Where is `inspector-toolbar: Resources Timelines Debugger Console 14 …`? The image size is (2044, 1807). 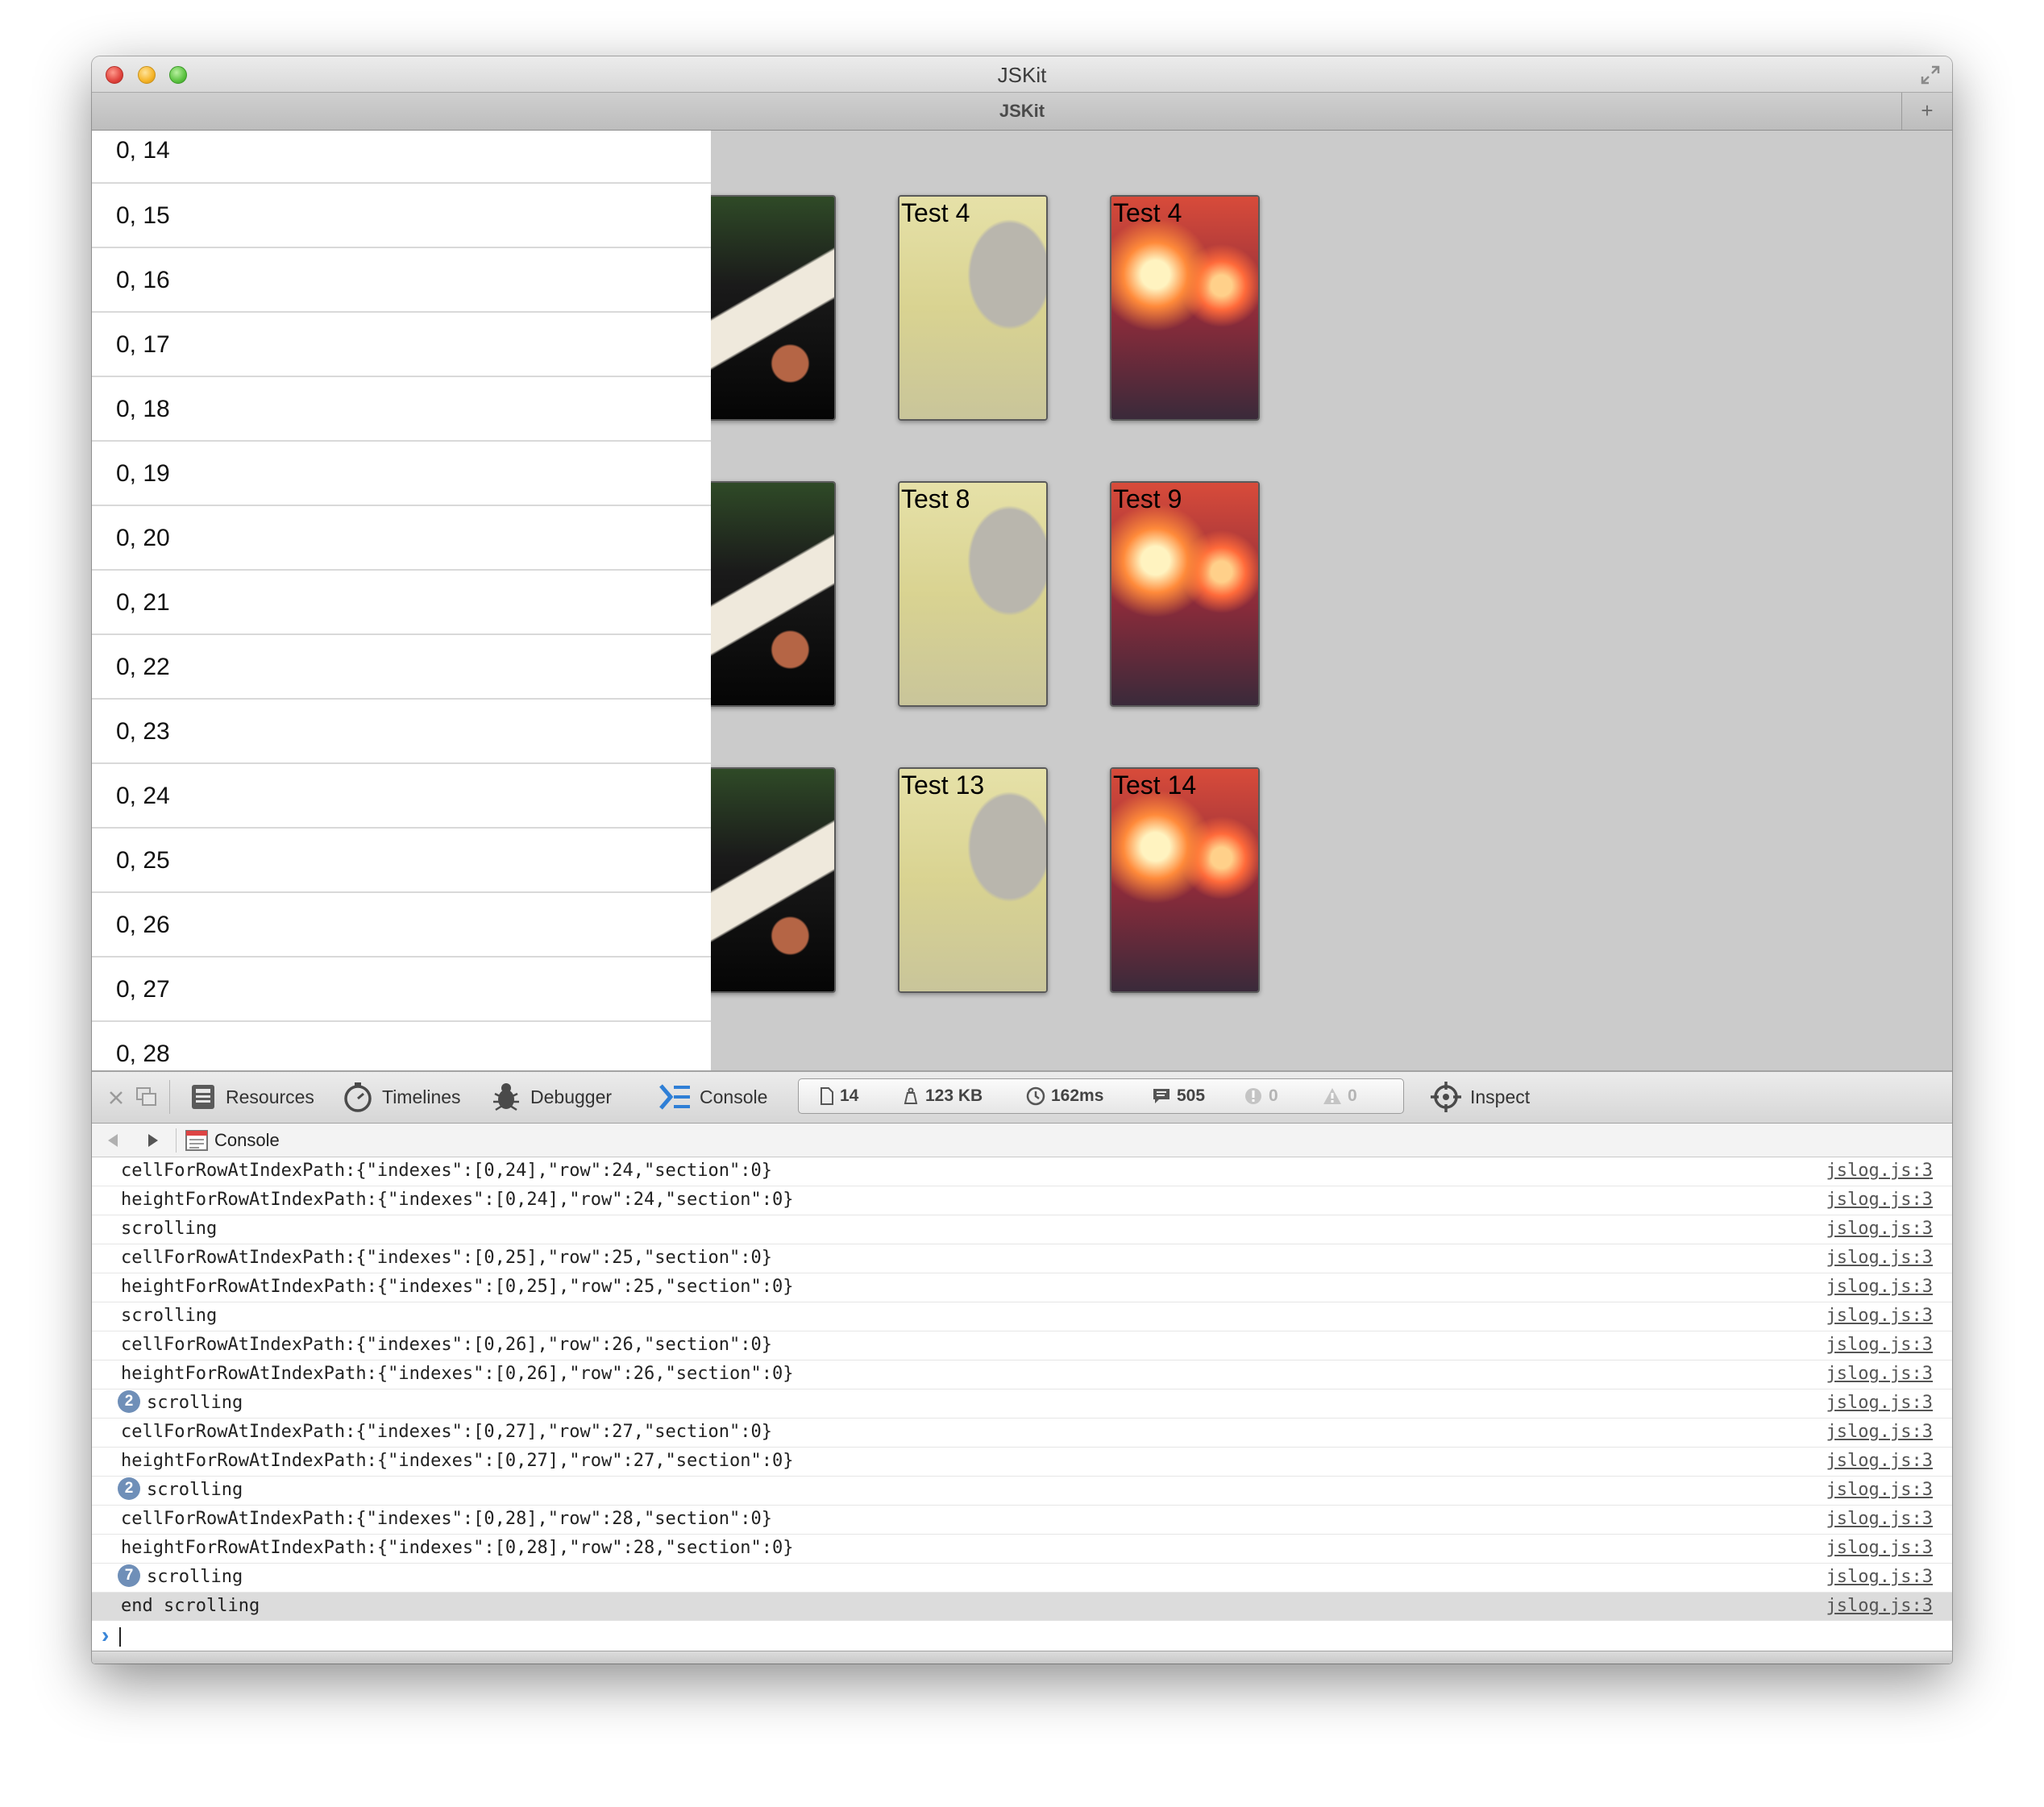
inspector-toolbar: Resources Timelines Debugger Console 14 … is located at coordinates (1022, 1097).